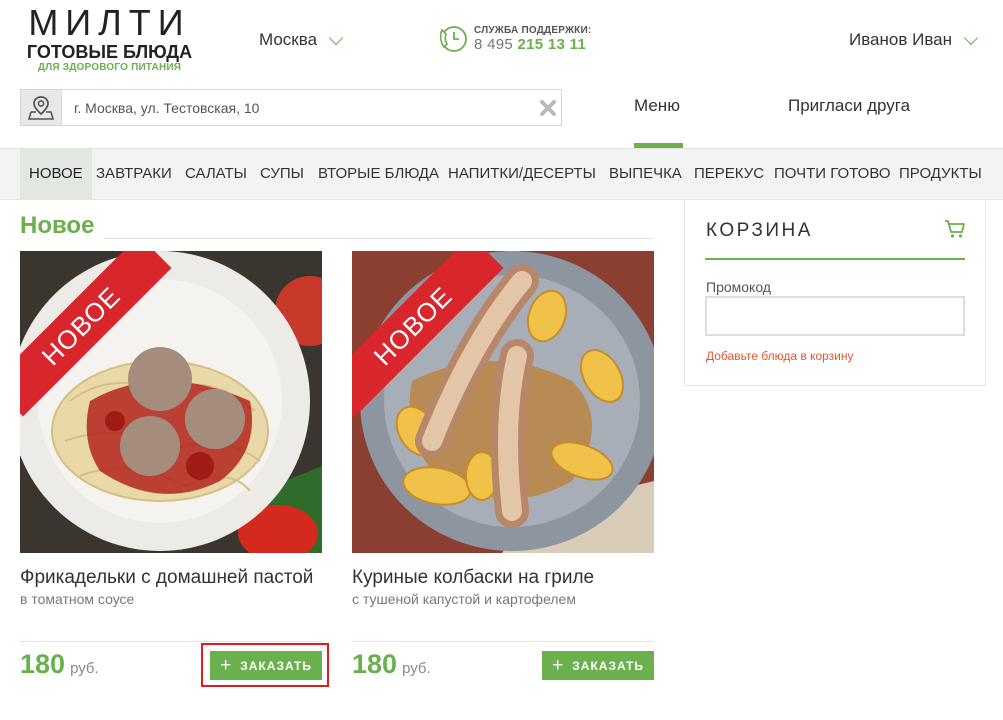 Image resolution: width=1003 pixels, height=720 pixels. What do you see at coordinates (558, 665) in the screenshot?
I see `plus-icon: +` at bounding box center [558, 665].